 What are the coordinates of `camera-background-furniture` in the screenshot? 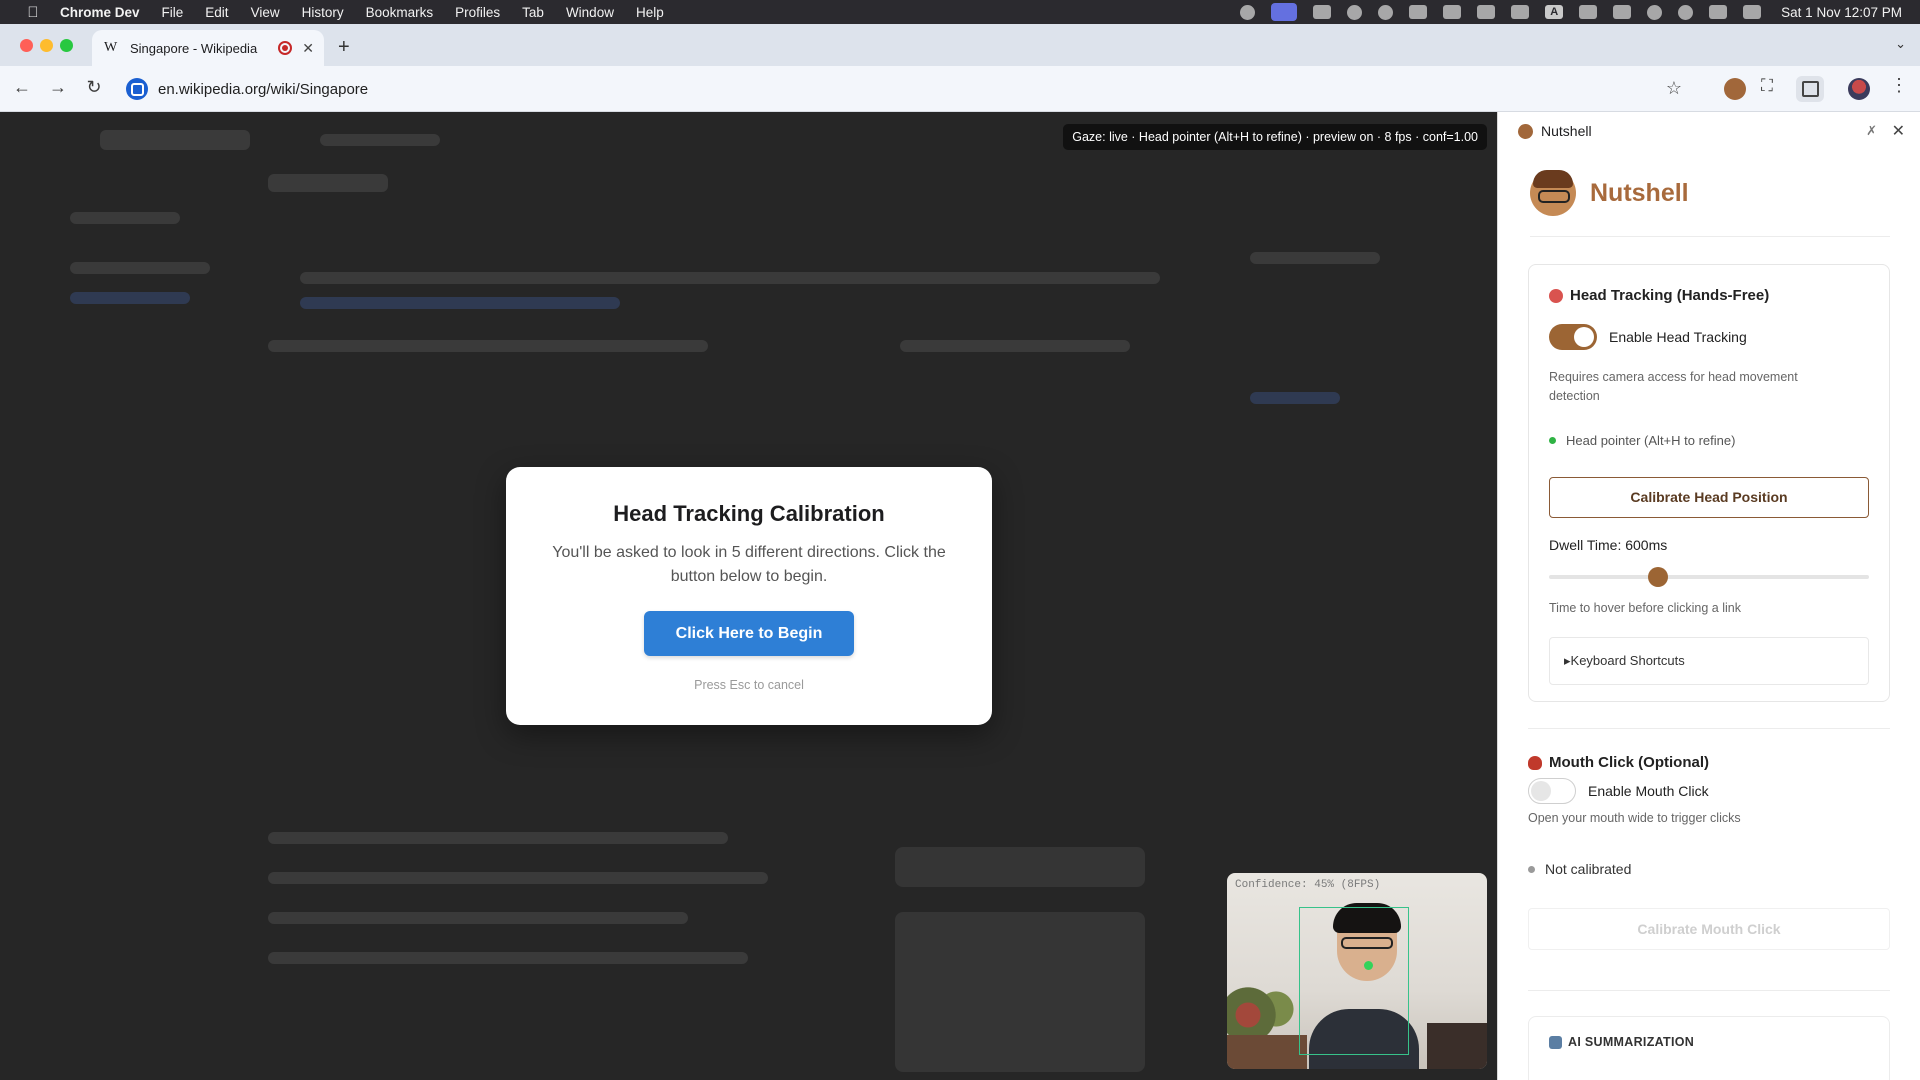 It's located at (1267, 1052).